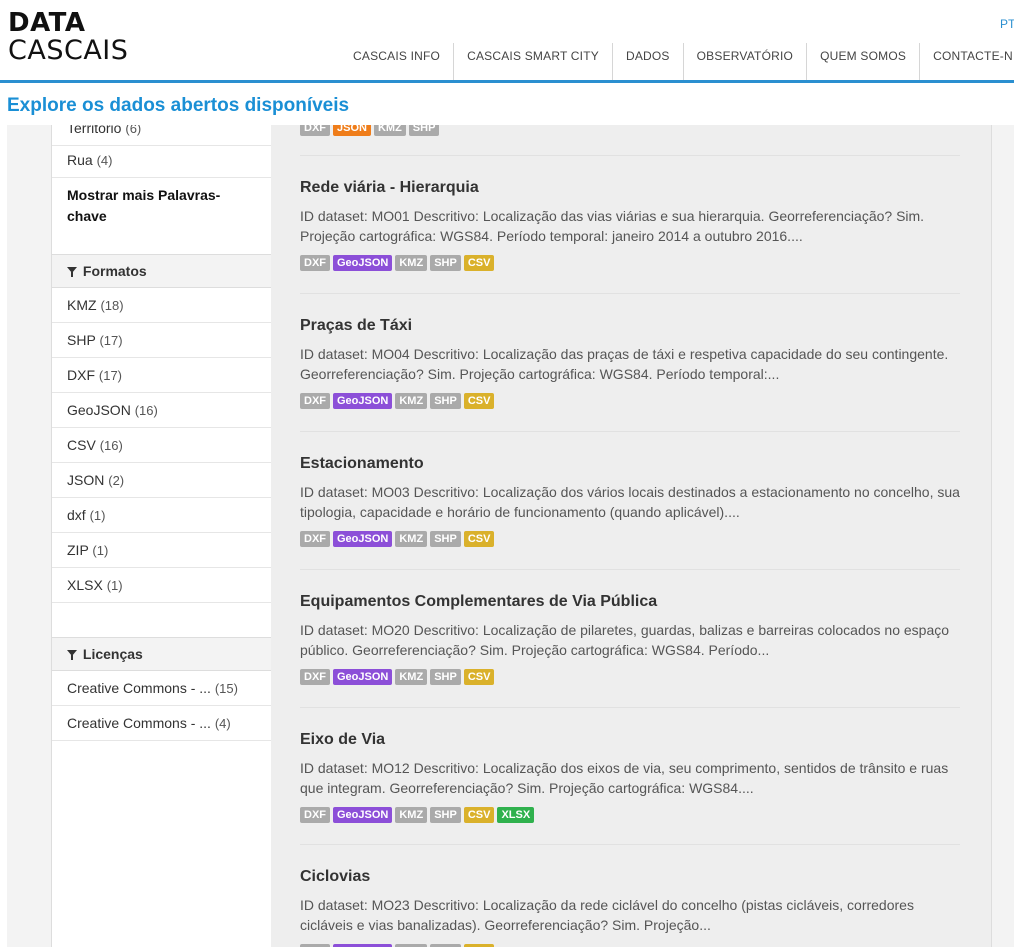 The height and width of the screenshot is (947, 1014). Describe the element at coordinates (162, 480) in the screenshot. I see `facet-format-json: JSON (2)` at that location.